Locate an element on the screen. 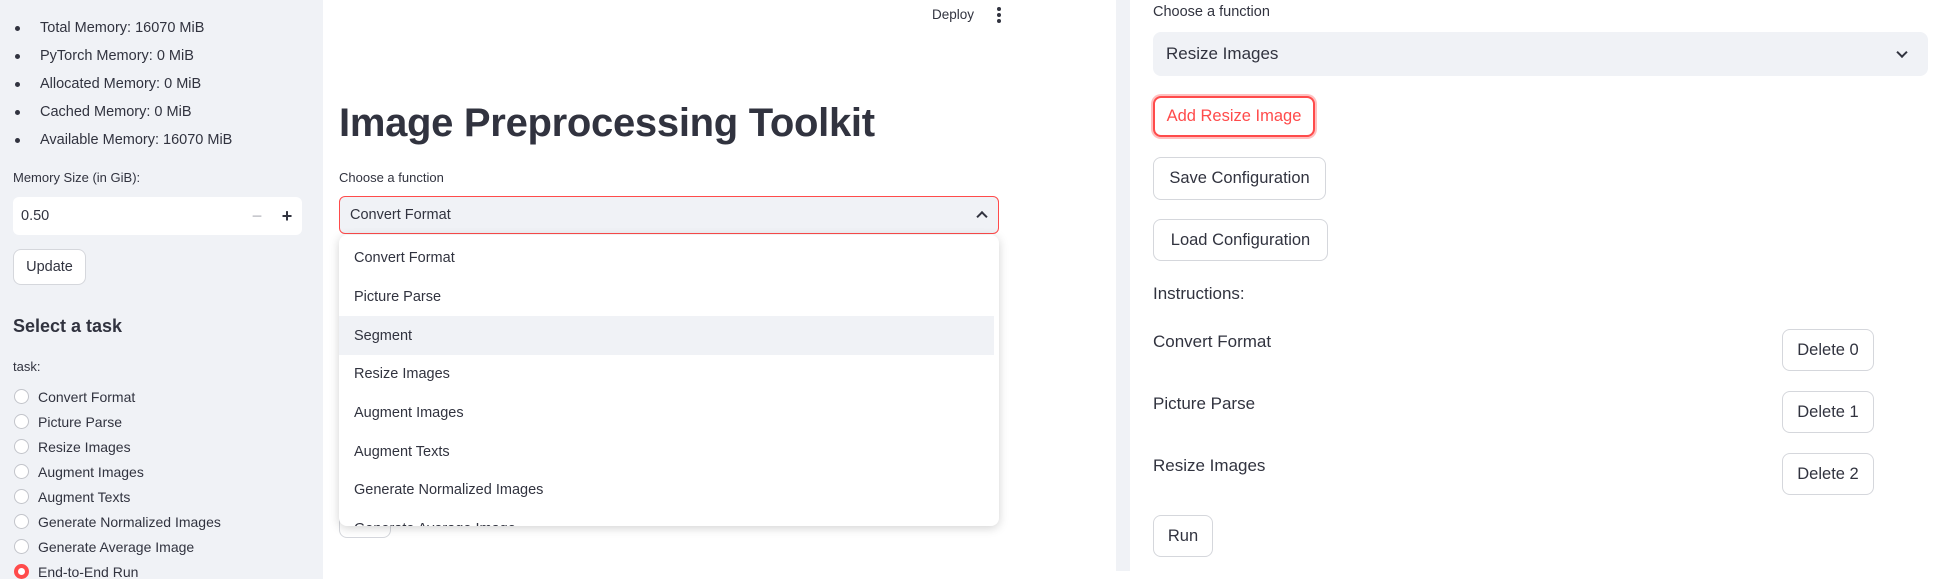  save-configuration-button: Save Configuration is located at coordinates (1239, 178).